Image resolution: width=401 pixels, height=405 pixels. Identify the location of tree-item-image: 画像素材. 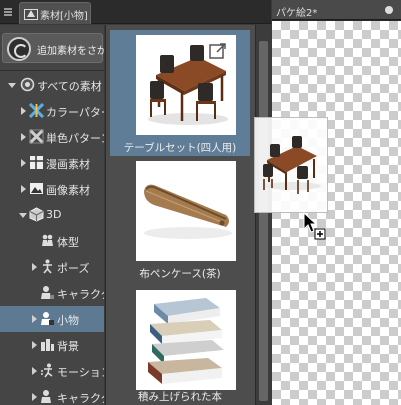
(52, 189).